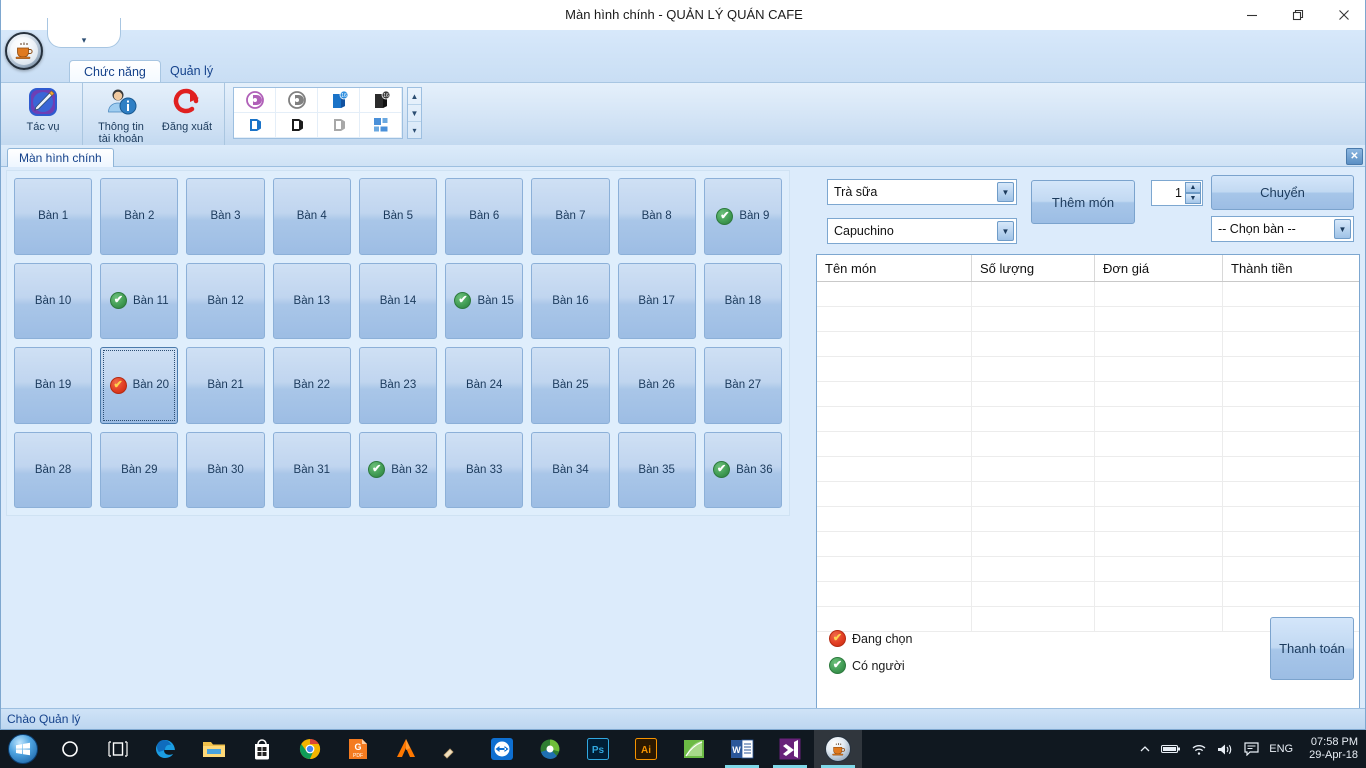 The image size is (1366, 768). I want to click on category-combobox: Trà sữa ▼, so click(922, 192).